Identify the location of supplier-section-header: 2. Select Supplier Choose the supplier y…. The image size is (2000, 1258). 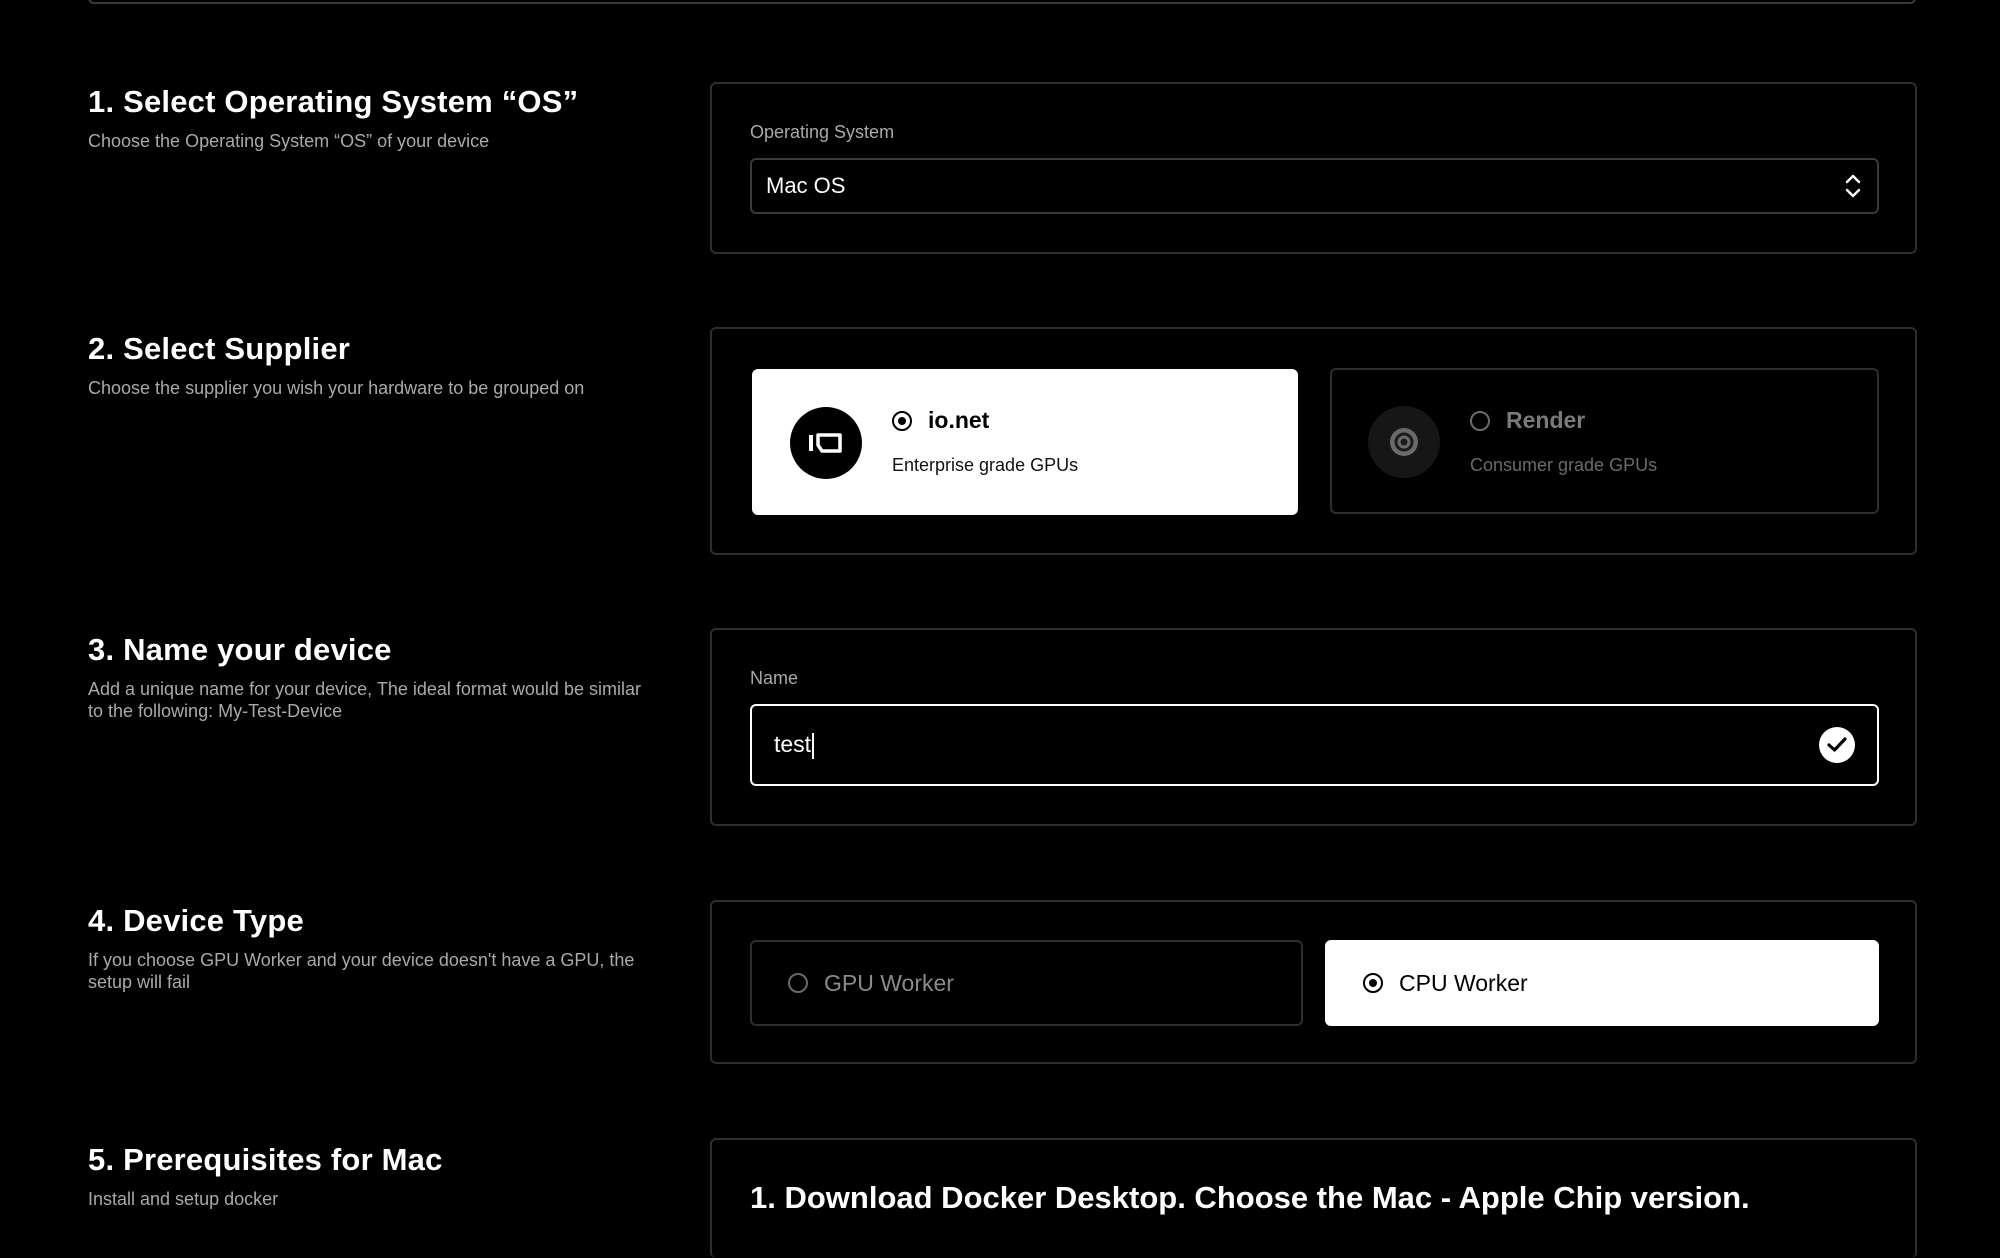
(368, 364).